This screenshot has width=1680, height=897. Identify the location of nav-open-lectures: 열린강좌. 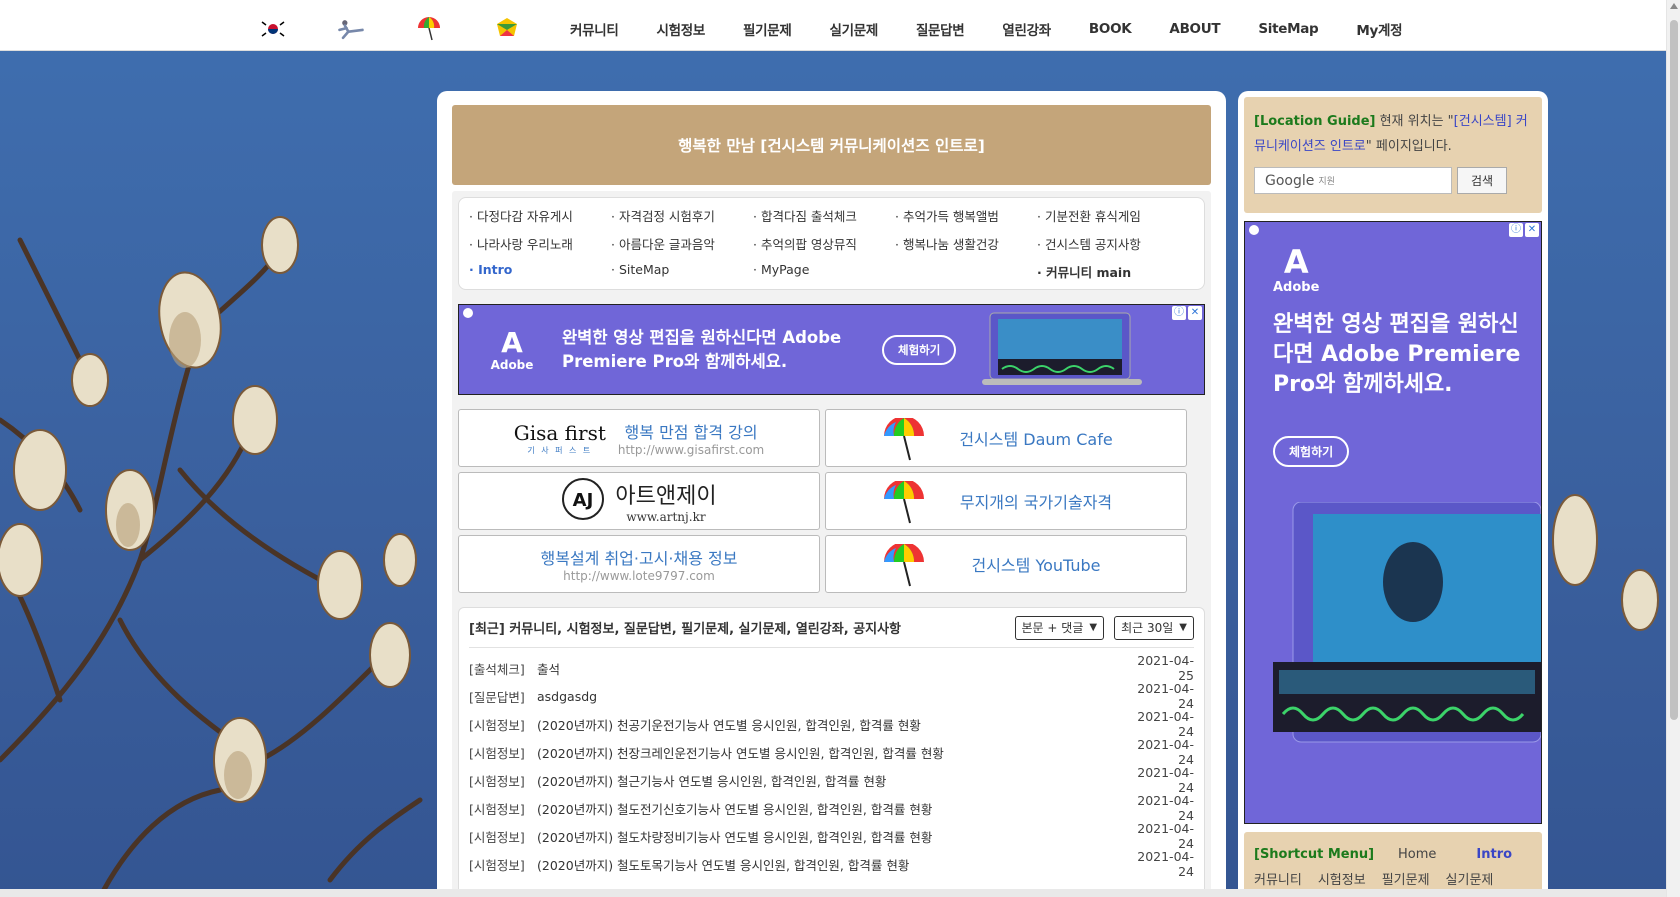
(1026, 29).